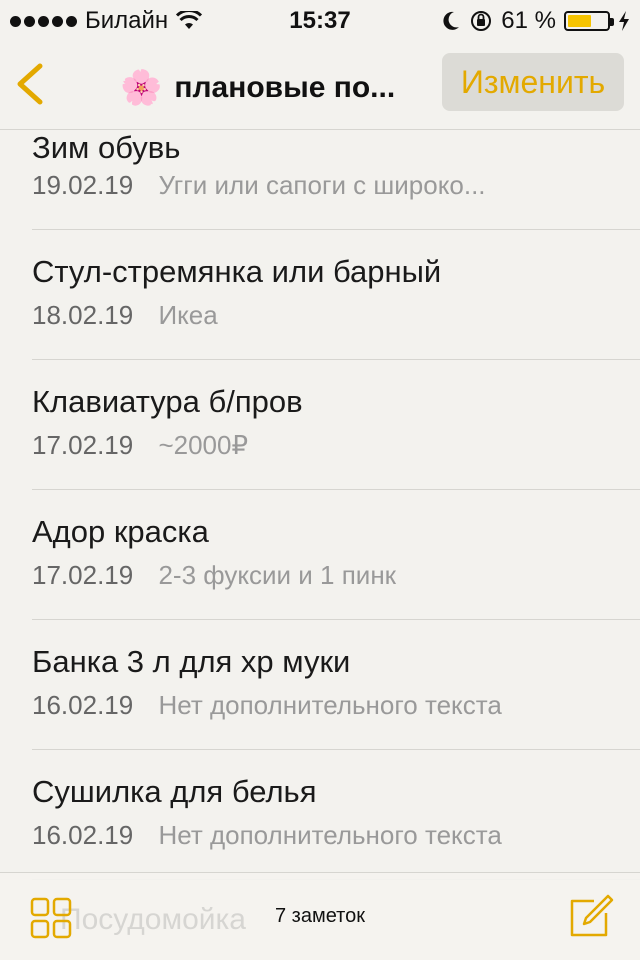  I want to click on note-date: 19.02.19, so click(83, 185).